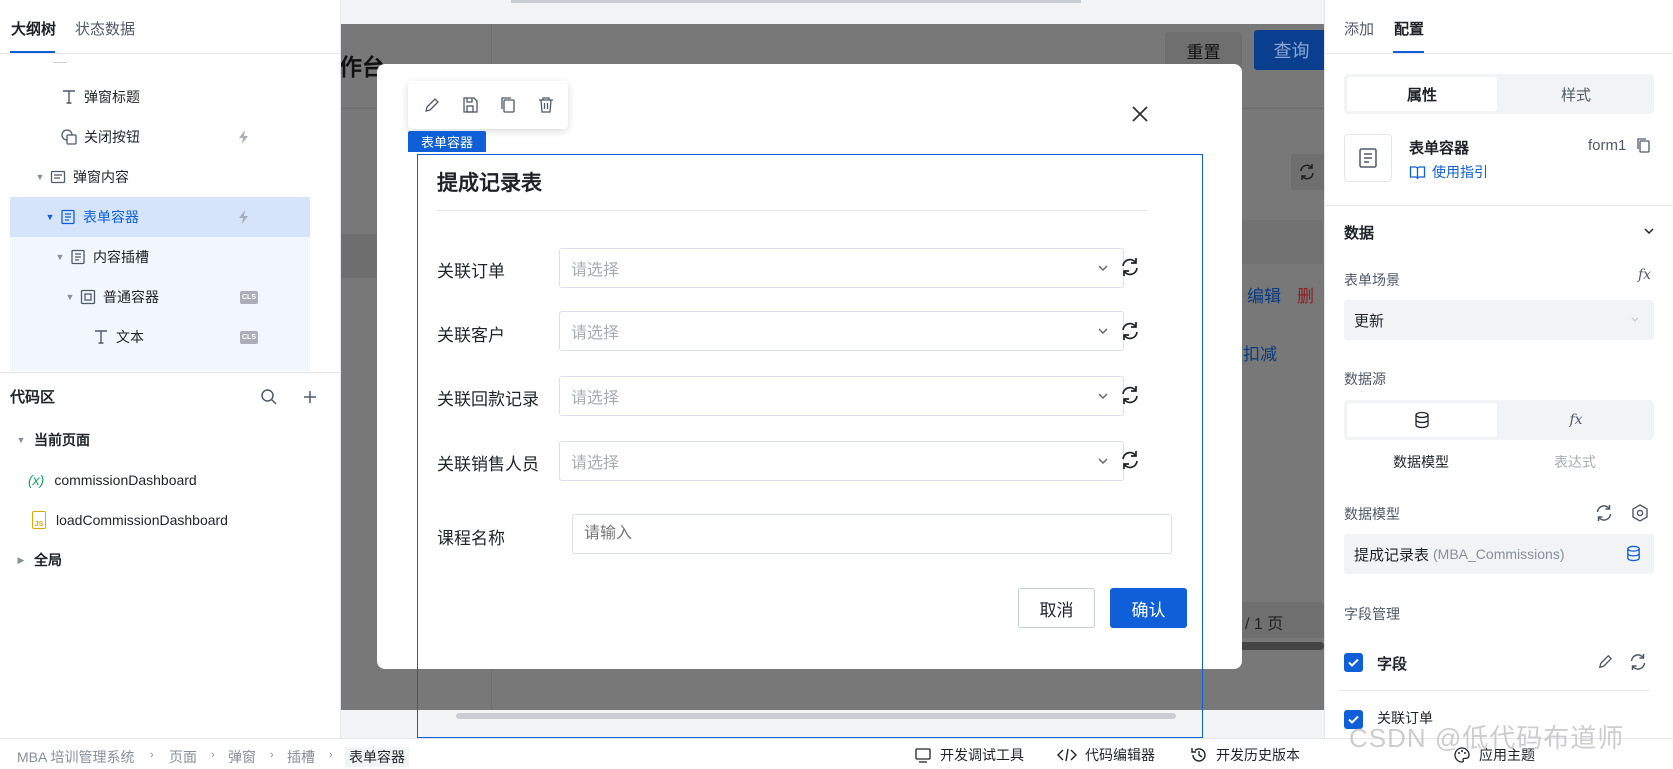  What do you see at coordinates (1421, 462) in the screenshot?
I see `datasource-option-model: 数据模型` at bounding box center [1421, 462].